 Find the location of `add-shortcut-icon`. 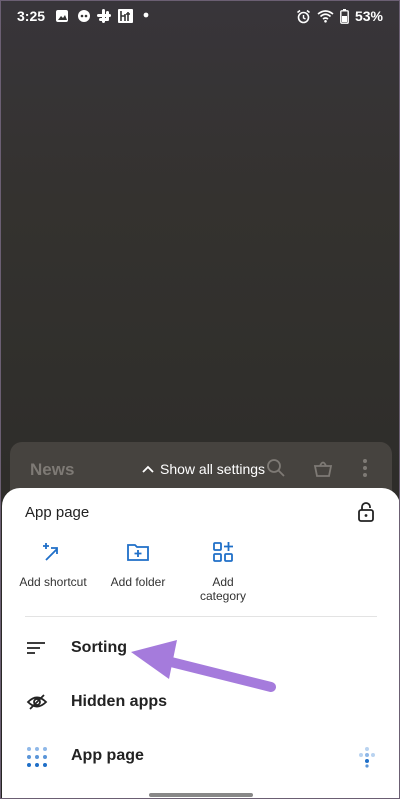

add-shortcut-icon is located at coordinates (50, 552).